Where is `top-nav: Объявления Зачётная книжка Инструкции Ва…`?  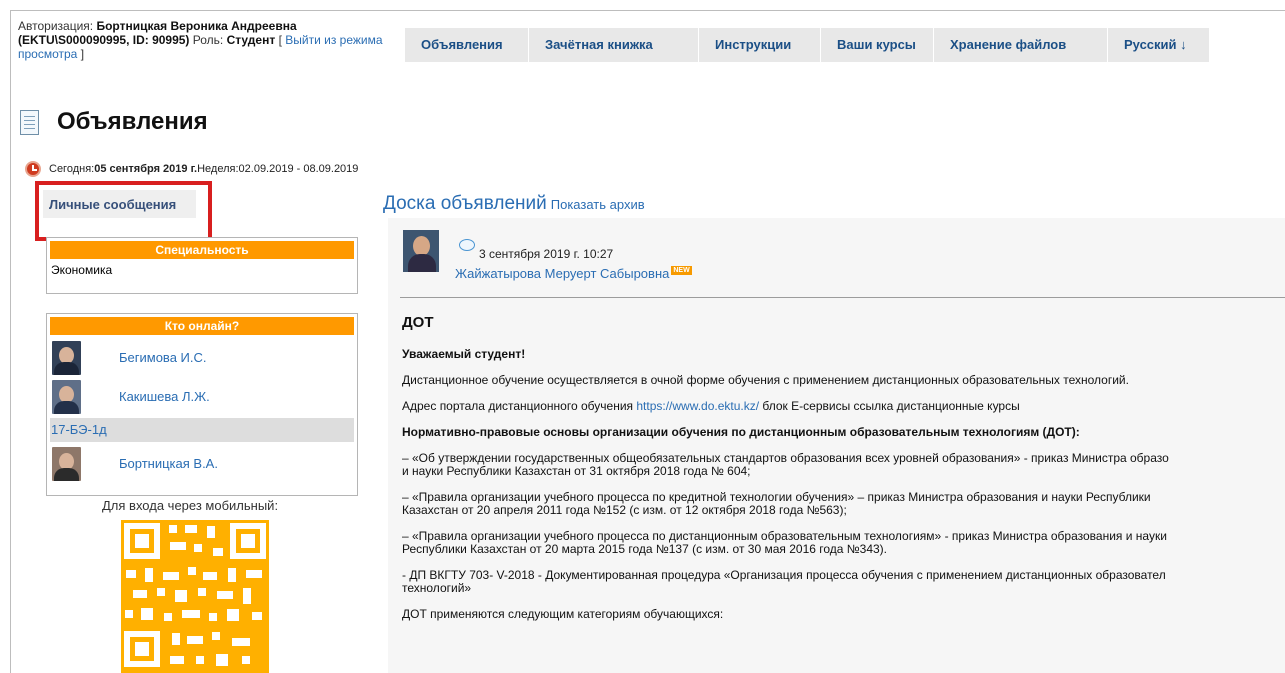 top-nav: Объявления Зачётная книжка Инструкции Ва… is located at coordinates (807, 45).